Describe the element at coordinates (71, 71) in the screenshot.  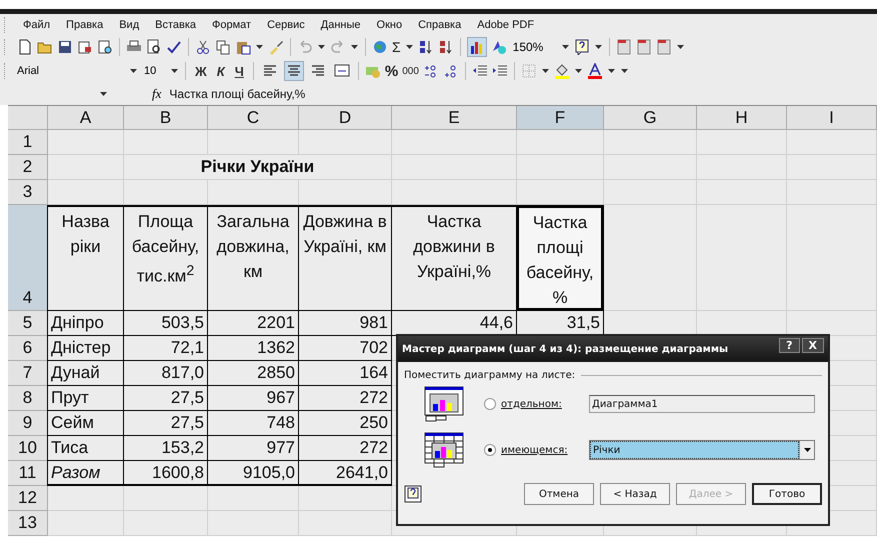
I see `font-name-field: Arial` at that location.